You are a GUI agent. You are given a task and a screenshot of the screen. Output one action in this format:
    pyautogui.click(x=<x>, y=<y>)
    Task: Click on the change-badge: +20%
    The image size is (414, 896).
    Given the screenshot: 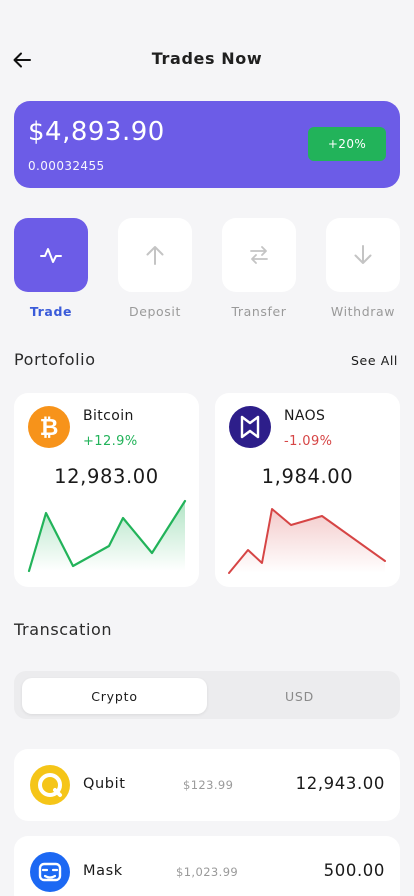 What is the action you would take?
    pyautogui.click(x=347, y=144)
    